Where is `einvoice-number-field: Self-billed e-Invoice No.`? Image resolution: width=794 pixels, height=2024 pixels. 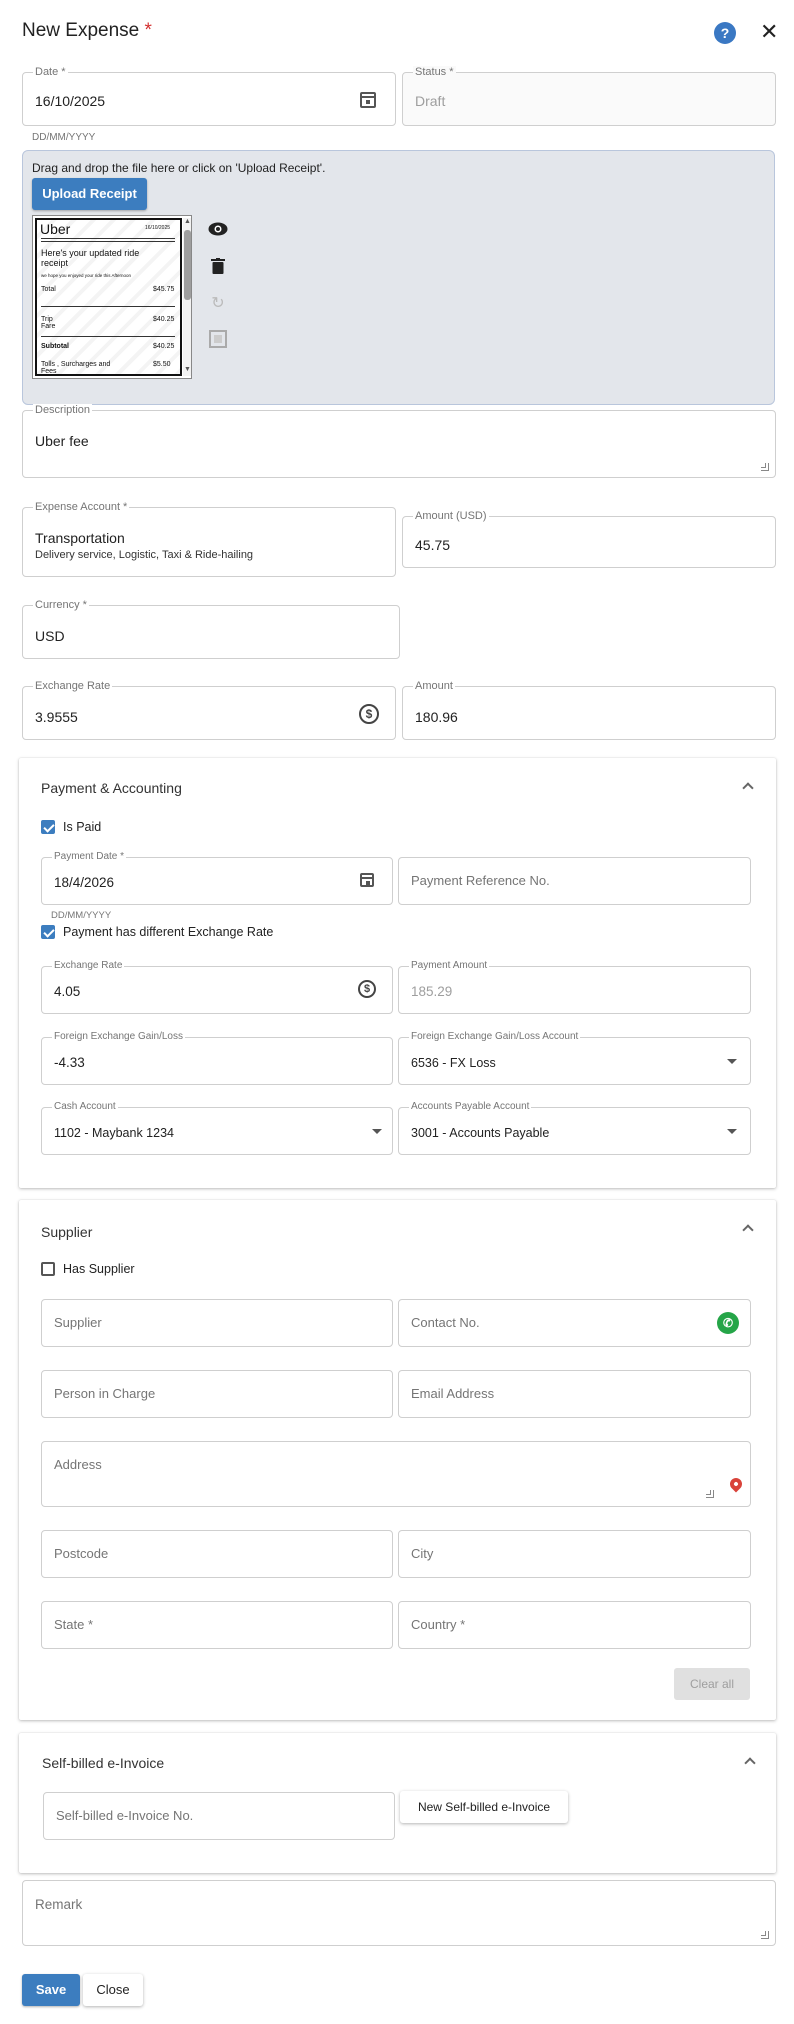 einvoice-number-field: Self-billed e-Invoice No. is located at coordinates (219, 1816).